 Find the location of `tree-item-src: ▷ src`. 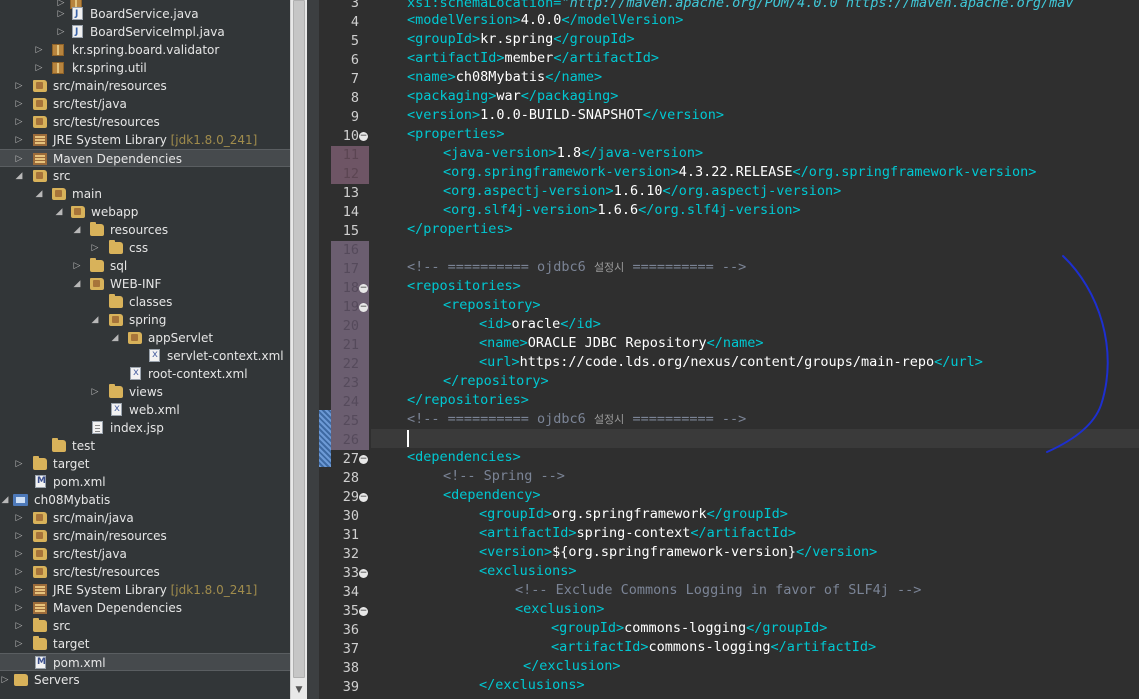

tree-item-src: ▷ src is located at coordinates (145, 626).